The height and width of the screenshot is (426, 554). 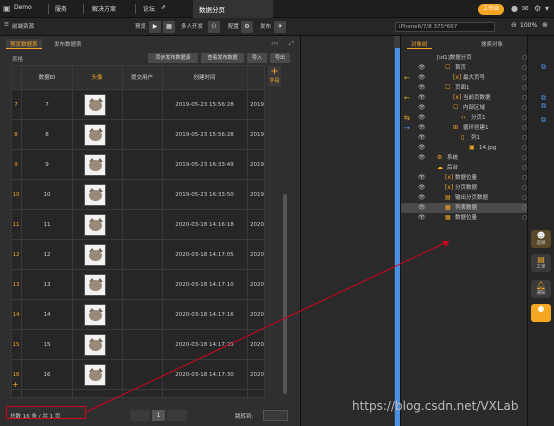 I want to click on ticket-button: ▤ 工单, so click(x=541, y=263).